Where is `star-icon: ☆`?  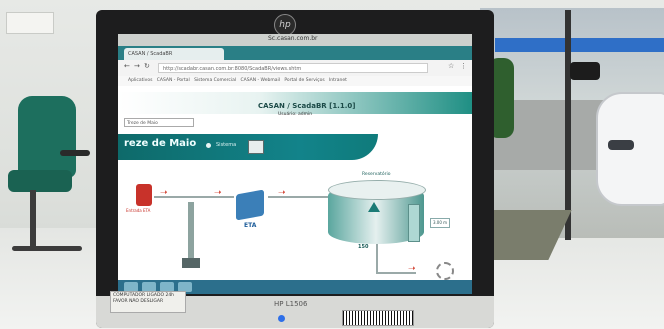 star-icon: ☆ is located at coordinates (451, 66).